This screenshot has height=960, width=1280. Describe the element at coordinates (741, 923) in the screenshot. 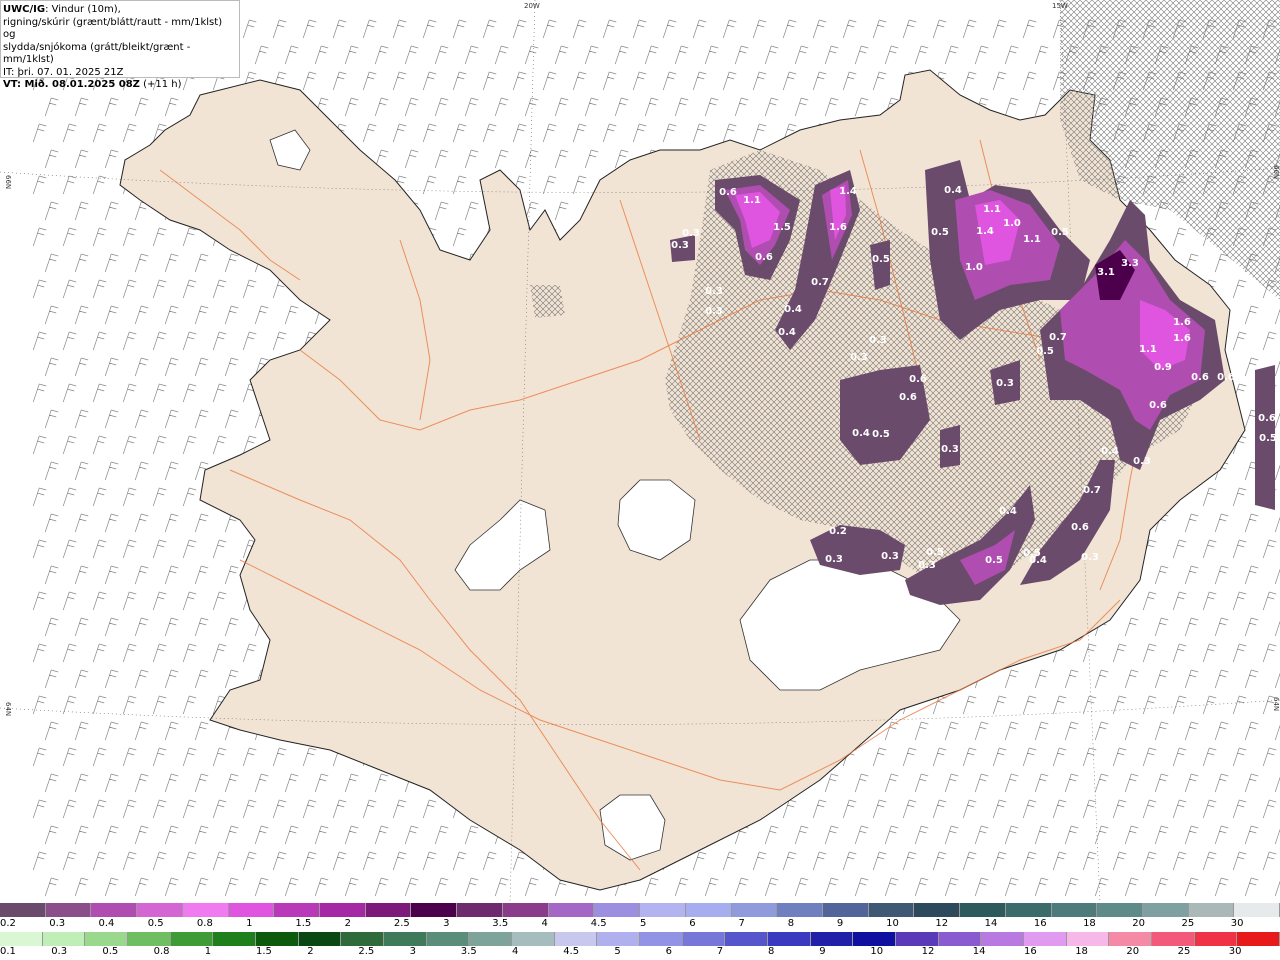

I see `colorbar-tick: 7` at that location.